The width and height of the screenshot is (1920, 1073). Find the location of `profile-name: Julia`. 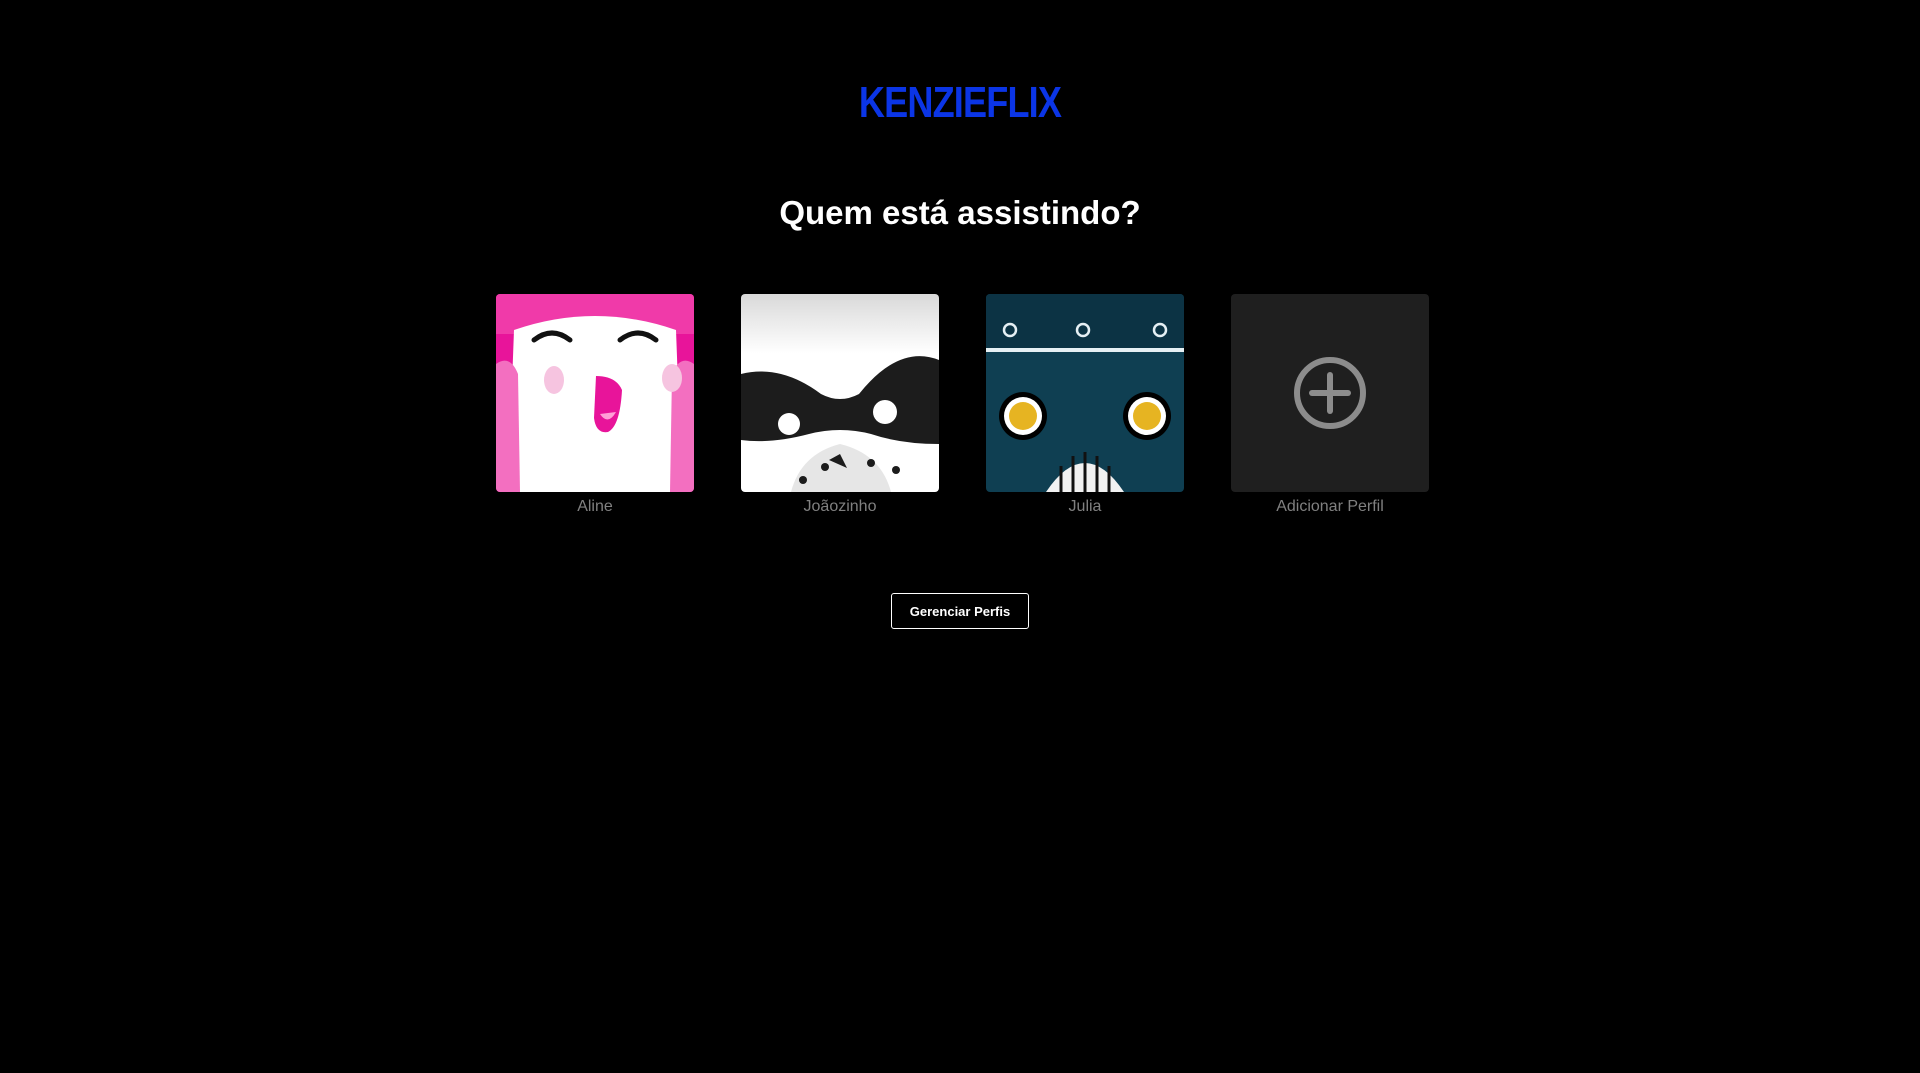

profile-name: Julia is located at coordinates (1085, 506).